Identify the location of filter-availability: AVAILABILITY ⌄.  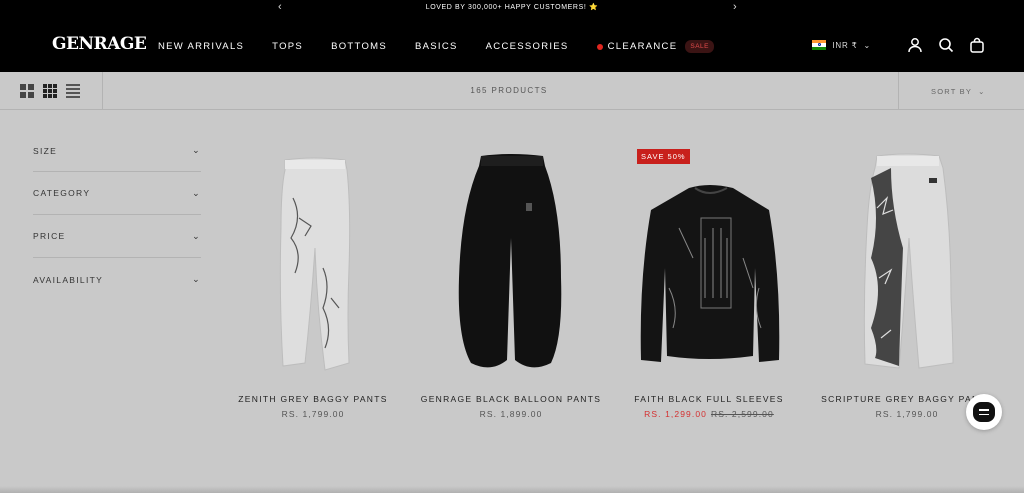
(117, 279).